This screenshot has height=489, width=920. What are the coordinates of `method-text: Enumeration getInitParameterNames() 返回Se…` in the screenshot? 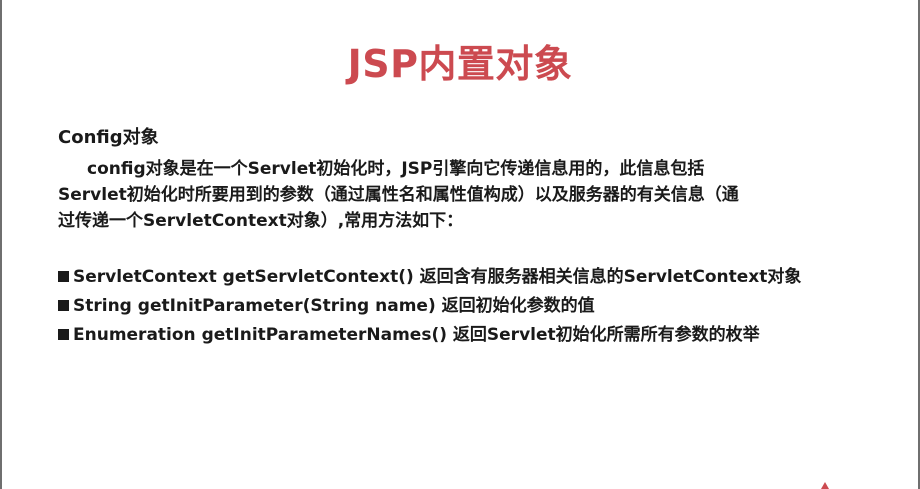 It's located at (416, 335).